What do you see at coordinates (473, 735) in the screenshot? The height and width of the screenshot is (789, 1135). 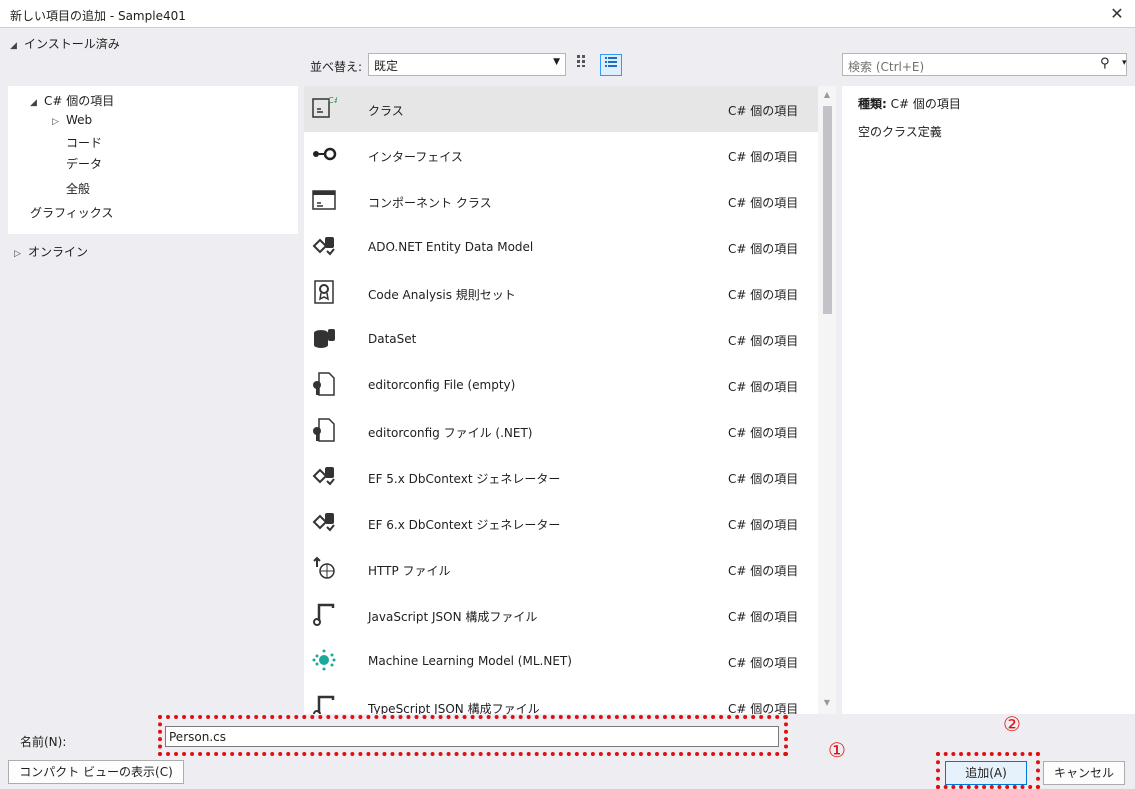 I see `highlight-box-name` at bounding box center [473, 735].